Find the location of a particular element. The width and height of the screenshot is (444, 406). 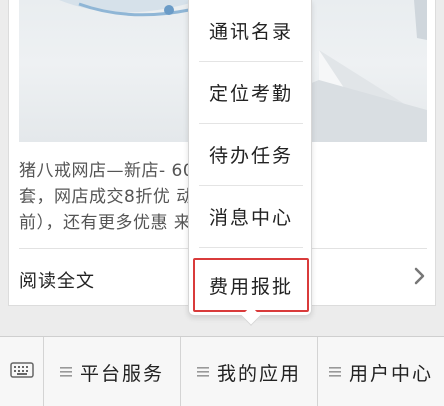

menu-item-expense-approval: 费用报批 is located at coordinates (251, 285).